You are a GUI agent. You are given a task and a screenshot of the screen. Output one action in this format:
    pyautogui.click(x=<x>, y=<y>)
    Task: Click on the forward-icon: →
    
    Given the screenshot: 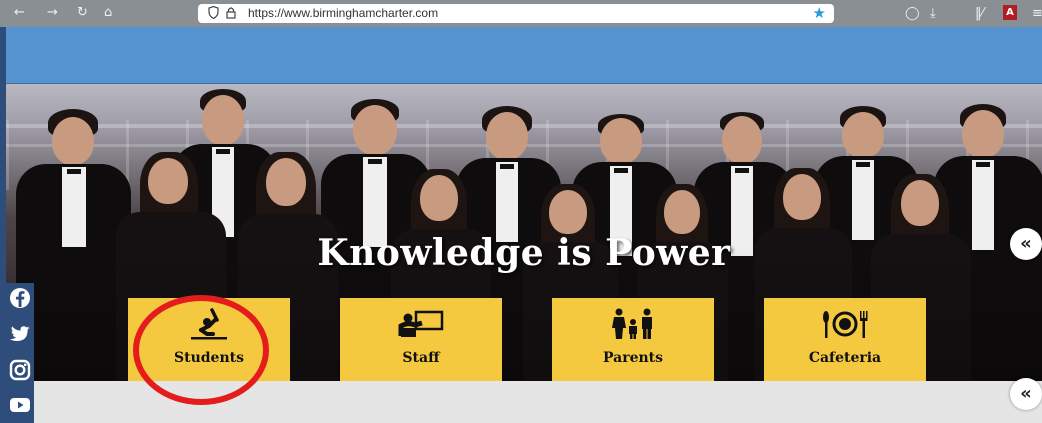 What is the action you would take?
    pyautogui.click(x=52, y=13)
    